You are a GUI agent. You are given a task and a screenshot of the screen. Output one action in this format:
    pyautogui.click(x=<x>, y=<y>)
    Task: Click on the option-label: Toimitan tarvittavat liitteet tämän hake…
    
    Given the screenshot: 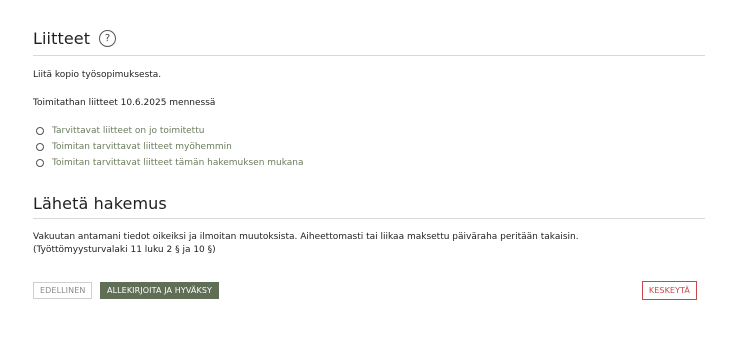 What is the action you would take?
    pyautogui.click(x=178, y=163)
    